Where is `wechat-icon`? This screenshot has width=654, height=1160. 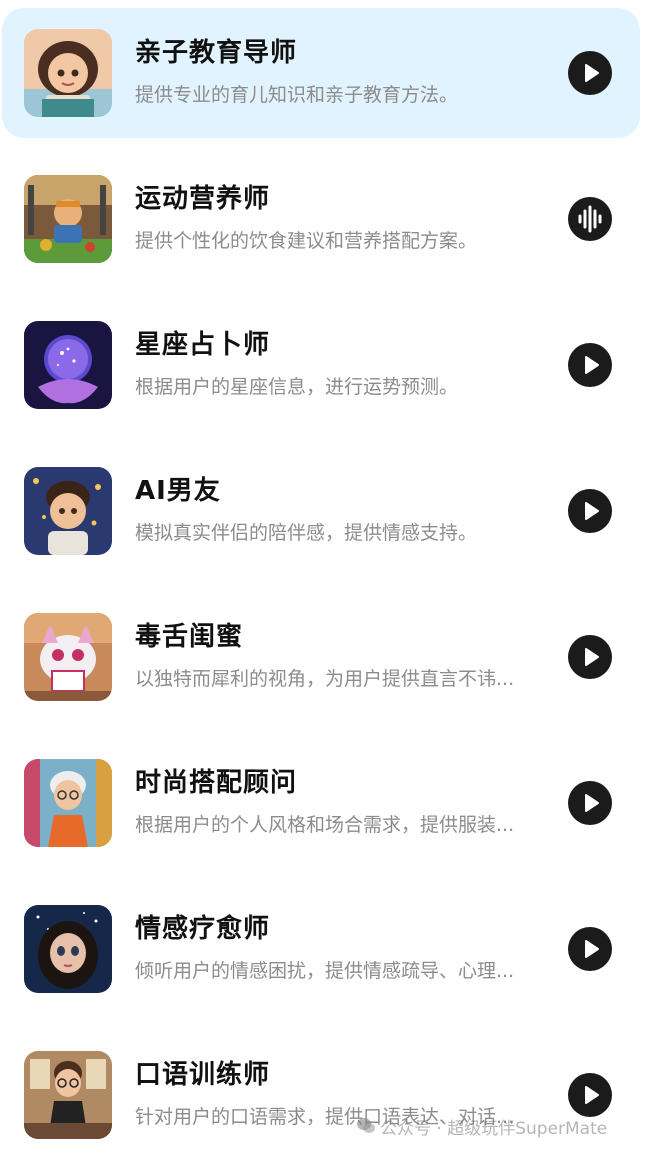
wechat-icon is located at coordinates (366, 1125).